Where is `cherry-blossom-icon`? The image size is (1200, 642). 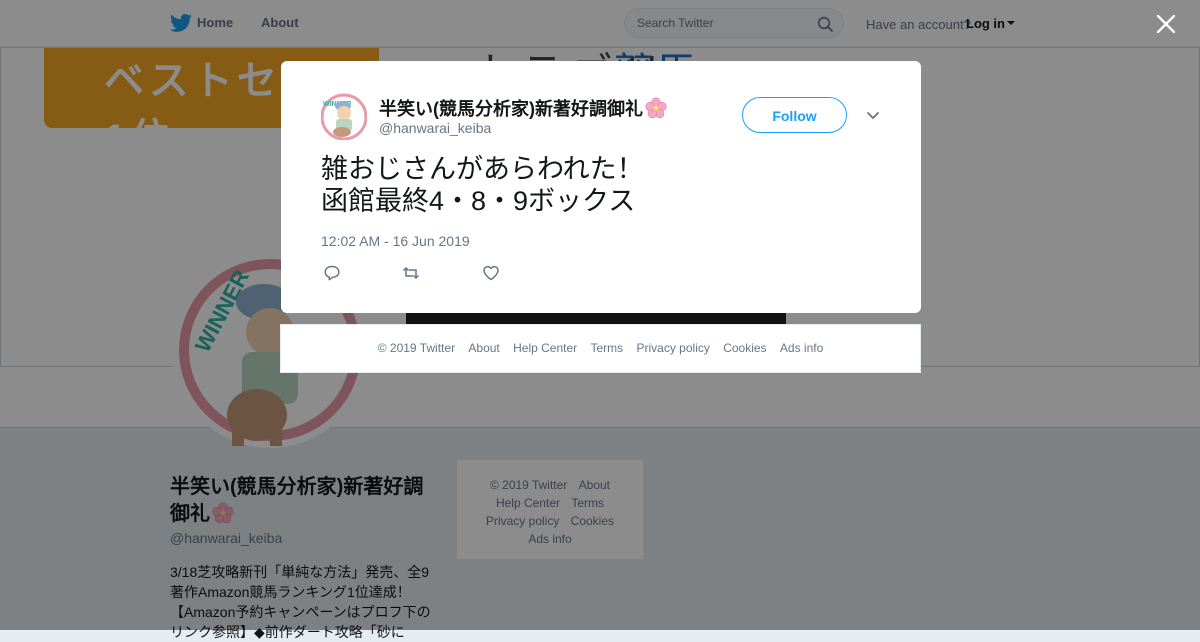
cherry-blossom-icon is located at coordinates (656, 108).